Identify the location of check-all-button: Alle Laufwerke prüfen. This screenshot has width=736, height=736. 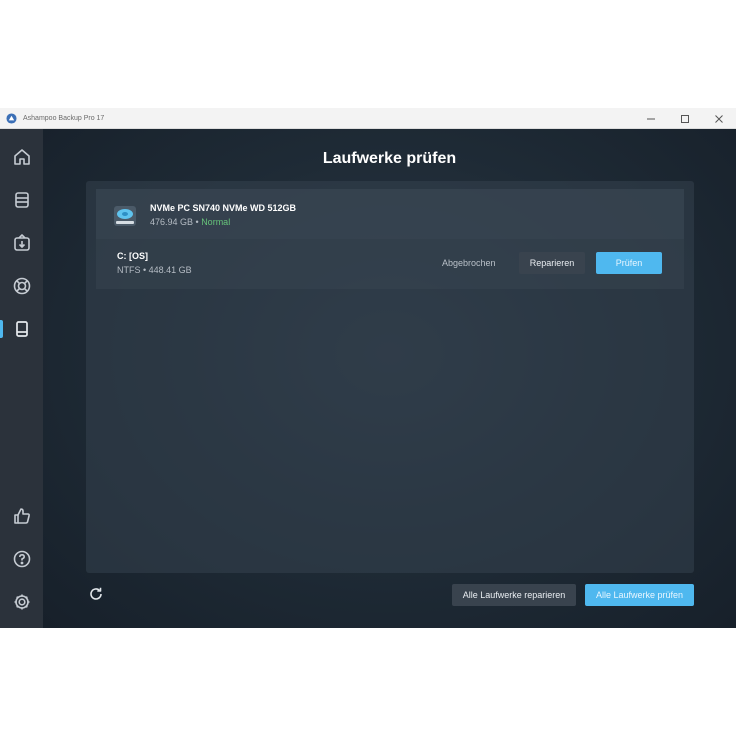
(639, 595).